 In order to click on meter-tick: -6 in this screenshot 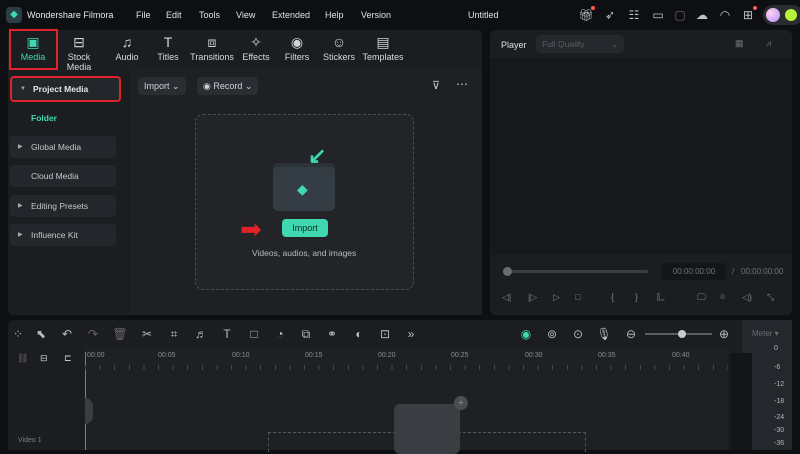, I will do `click(777, 367)`.